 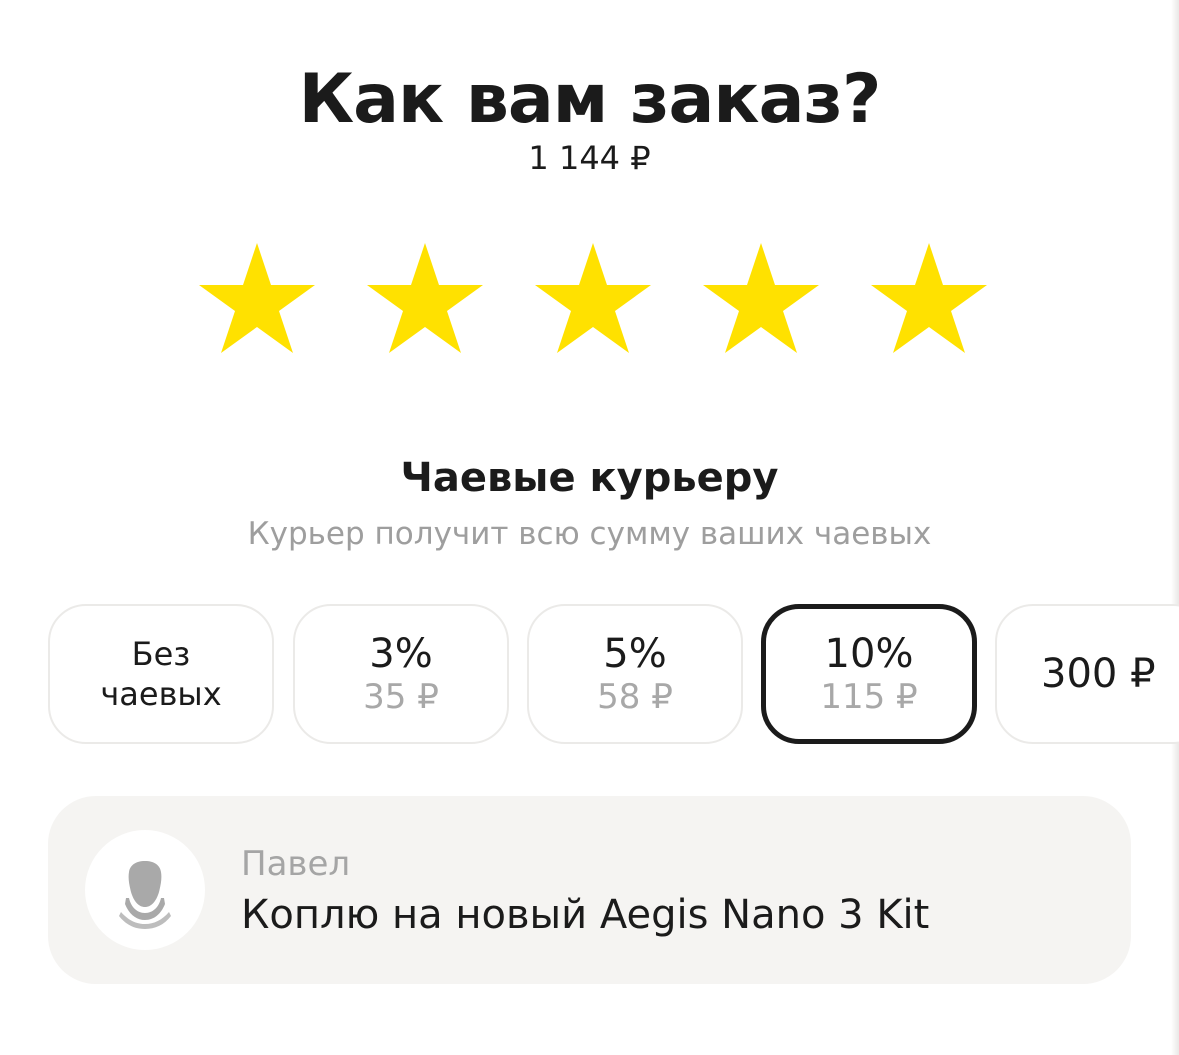 I want to click on star-5-icon, so click(x=929, y=298).